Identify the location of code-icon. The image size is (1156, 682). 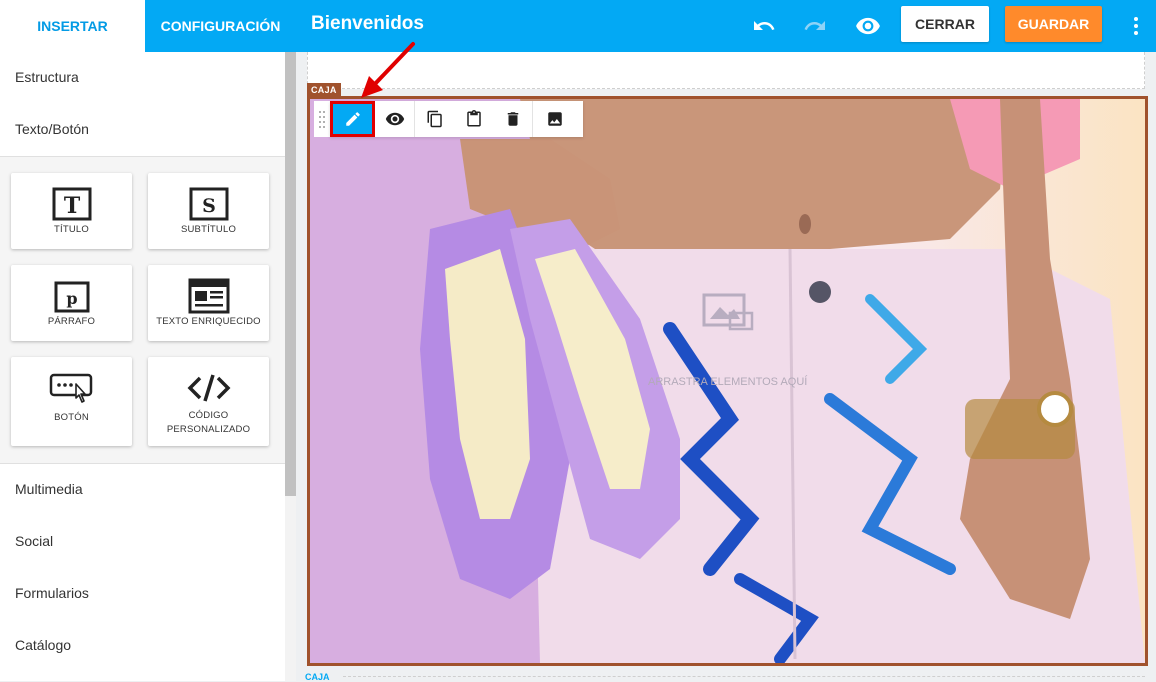
(209, 388).